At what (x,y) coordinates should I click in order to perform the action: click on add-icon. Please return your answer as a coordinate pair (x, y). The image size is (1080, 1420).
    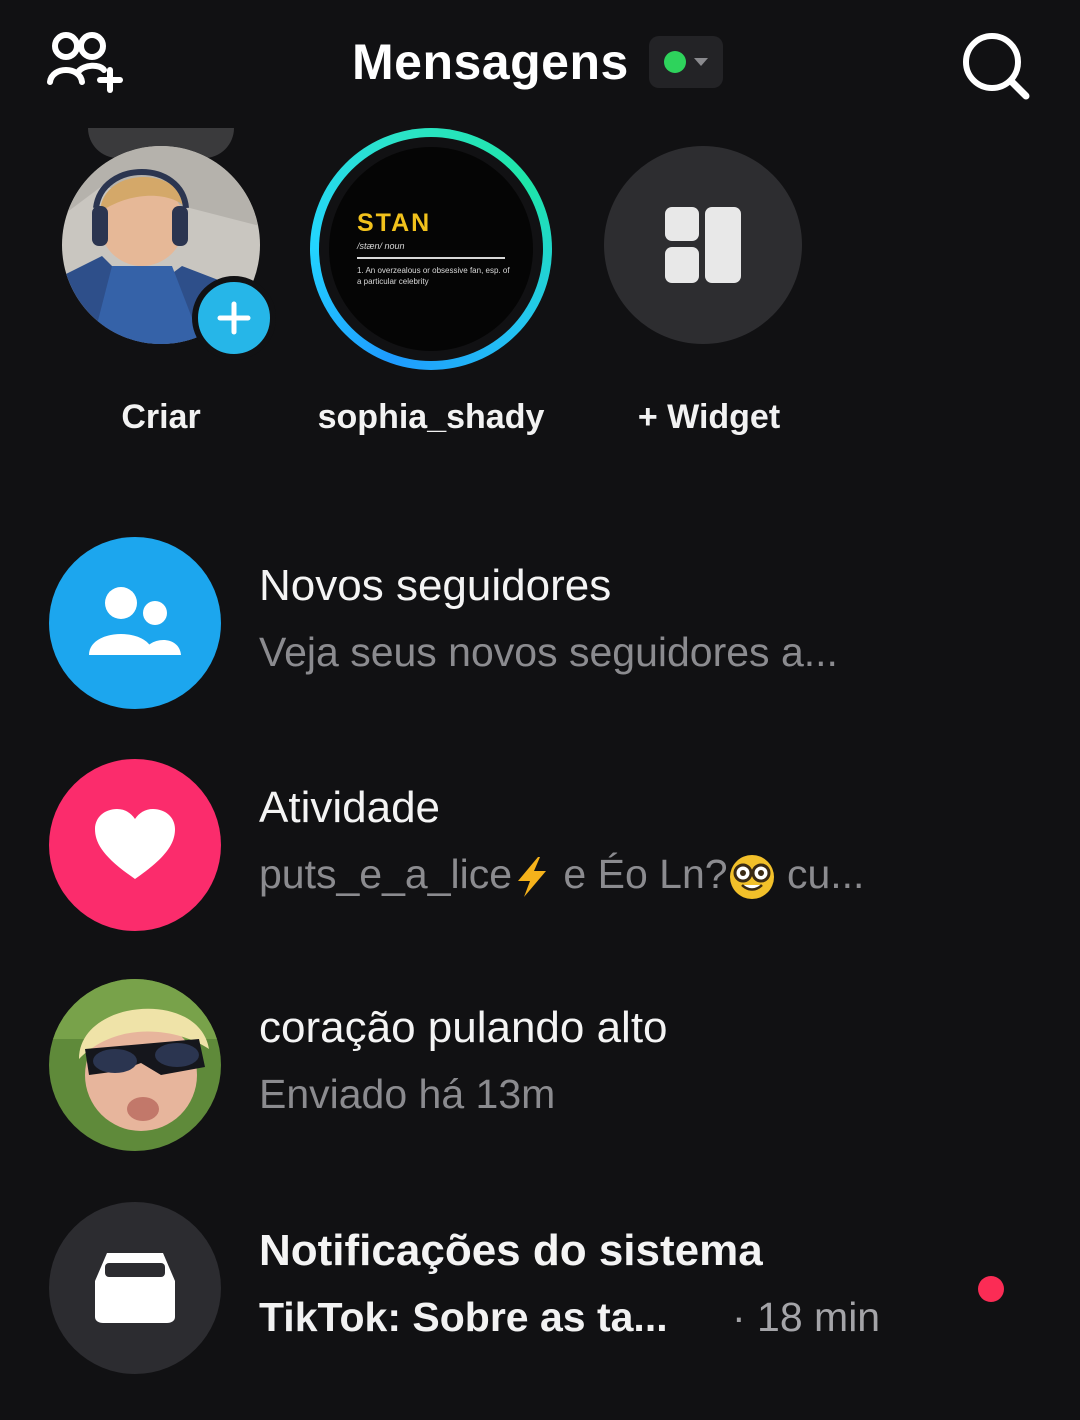
    Looking at the image, I should click on (234, 318).